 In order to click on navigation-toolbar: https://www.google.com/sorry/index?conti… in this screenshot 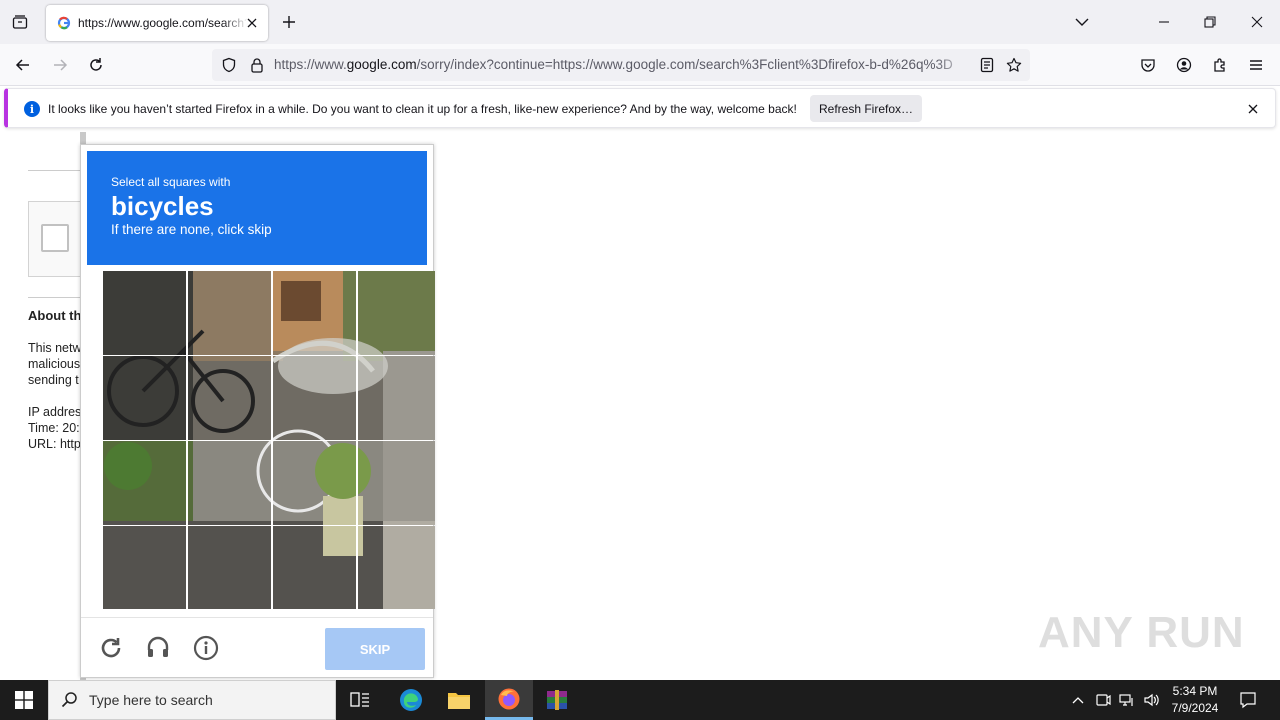, I will do `click(640, 65)`.